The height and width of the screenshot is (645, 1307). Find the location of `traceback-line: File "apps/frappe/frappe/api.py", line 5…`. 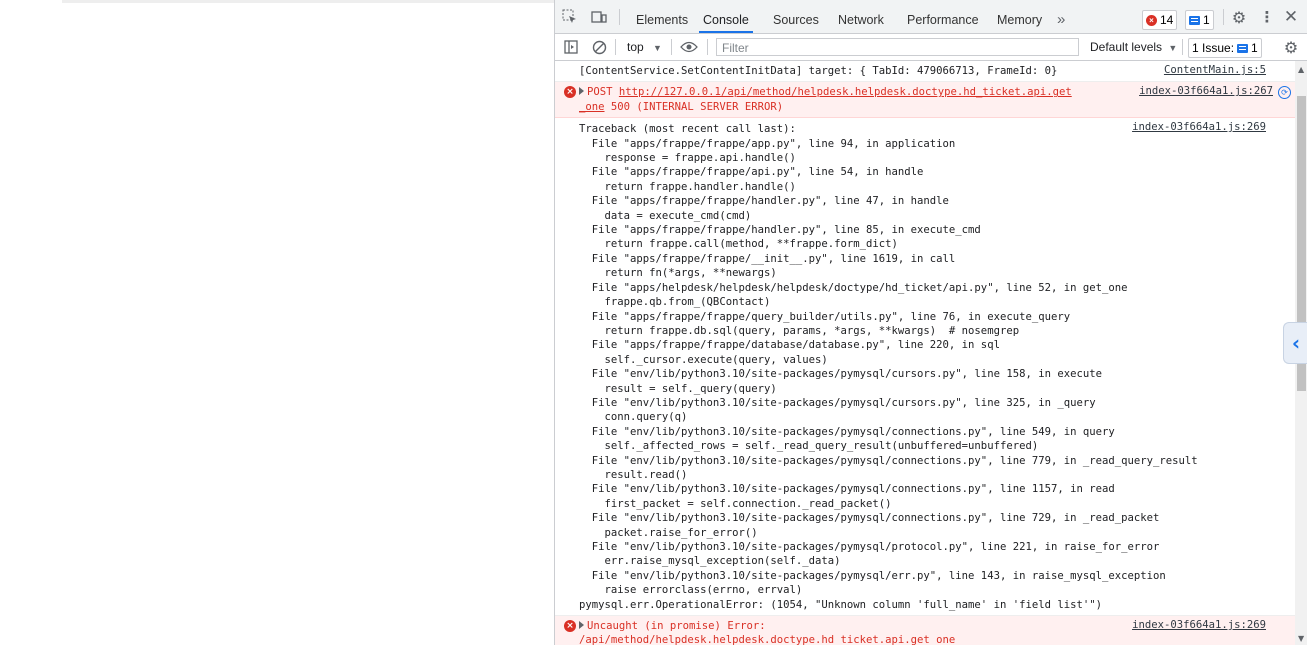

traceback-line: File "apps/frappe/frappe/api.py", line 5… is located at coordinates (751, 172).